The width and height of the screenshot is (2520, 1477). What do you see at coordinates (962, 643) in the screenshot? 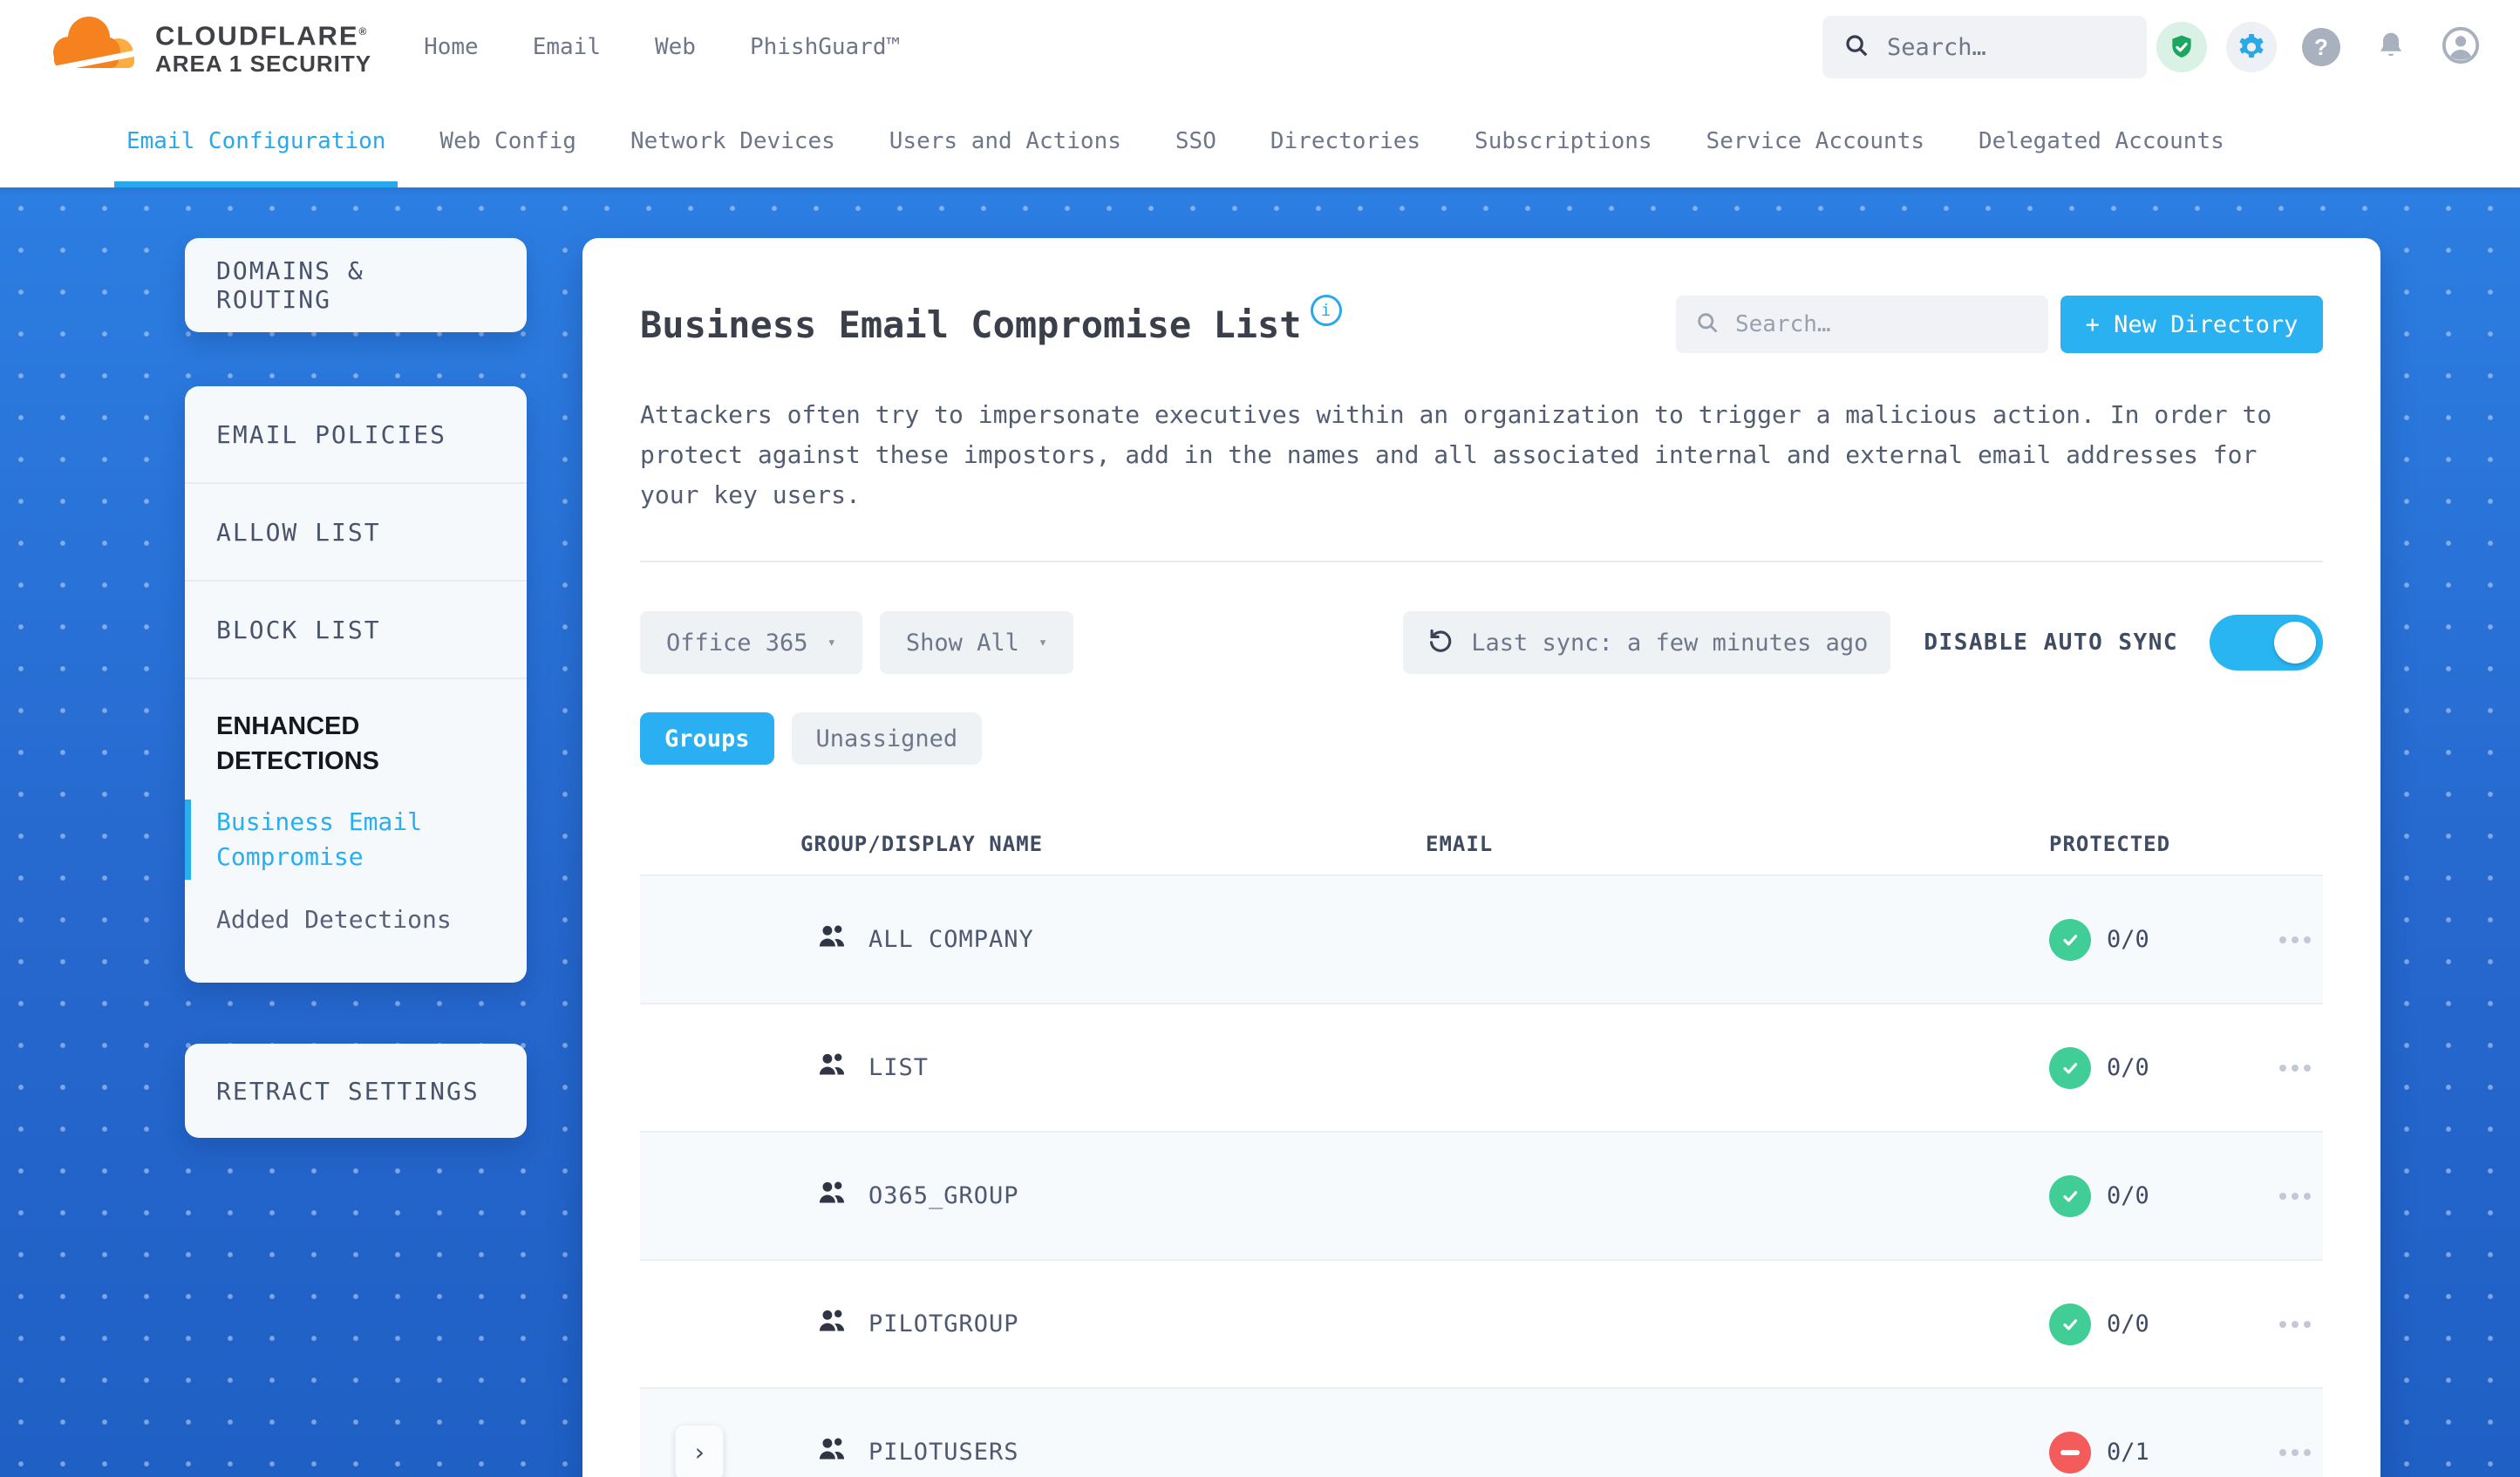
I see `show-filter-value: Show All` at bounding box center [962, 643].